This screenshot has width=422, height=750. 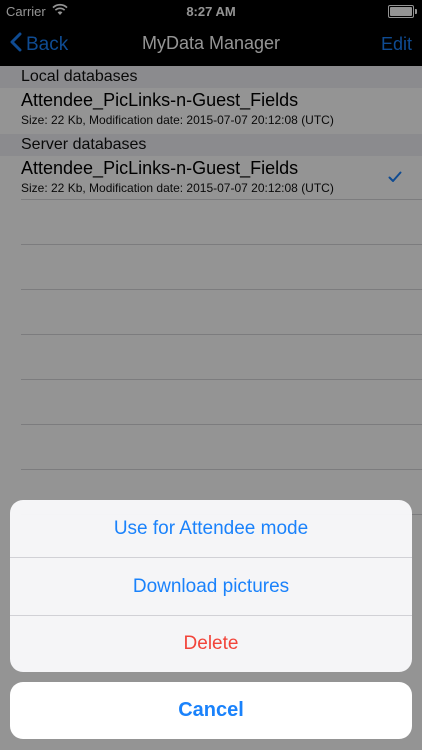 I want to click on download-pictures-button: Download pictures, so click(x=211, y=586).